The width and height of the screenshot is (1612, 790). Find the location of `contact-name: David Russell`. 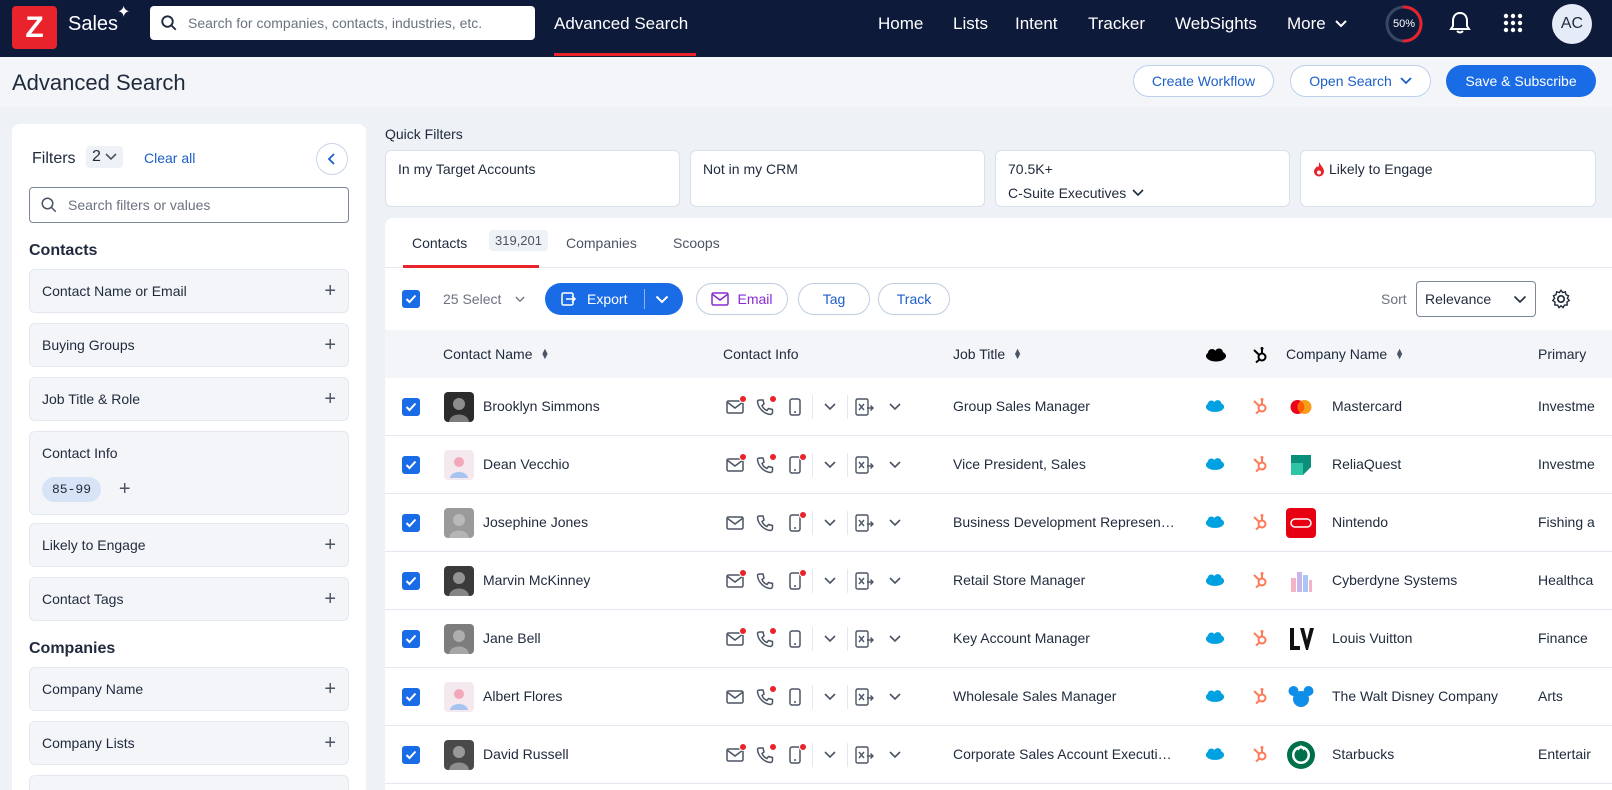

contact-name: David Russell is located at coordinates (526, 754).